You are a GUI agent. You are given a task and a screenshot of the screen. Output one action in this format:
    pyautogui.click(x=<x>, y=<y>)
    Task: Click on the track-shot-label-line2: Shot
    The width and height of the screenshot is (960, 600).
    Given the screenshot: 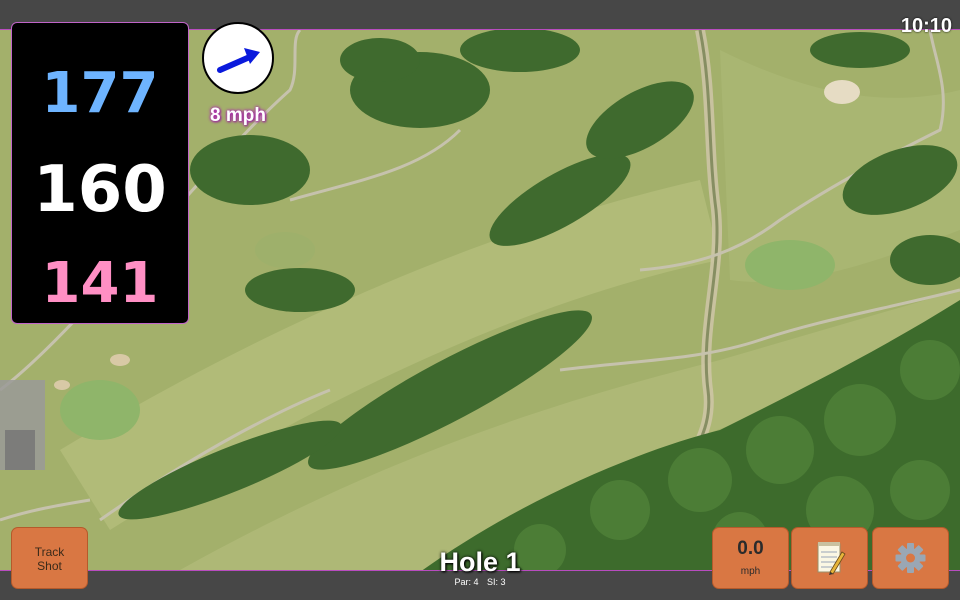 What is the action you would take?
    pyautogui.click(x=49, y=566)
    